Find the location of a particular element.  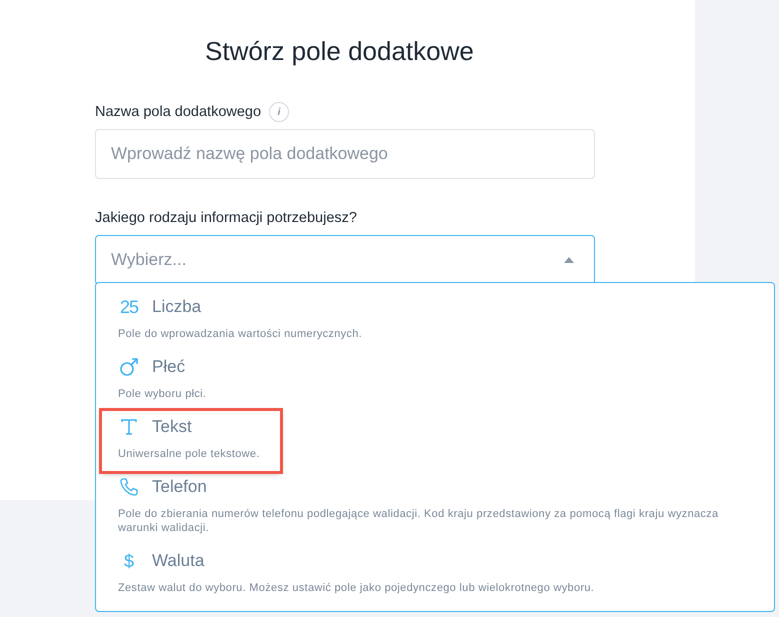

field-label: Nazwa pola dodatkowego is located at coordinates (178, 112).